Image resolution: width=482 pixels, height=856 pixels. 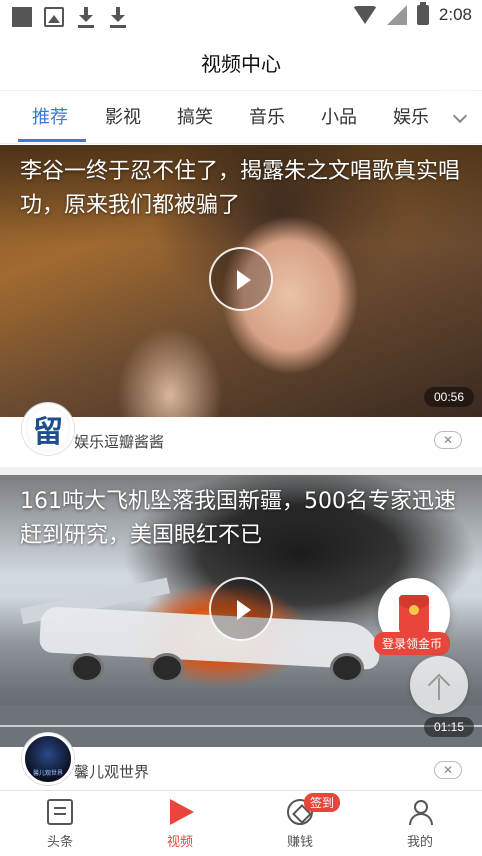 I want to click on nav-earn: 签到 赚钱, so click(x=300, y=823).